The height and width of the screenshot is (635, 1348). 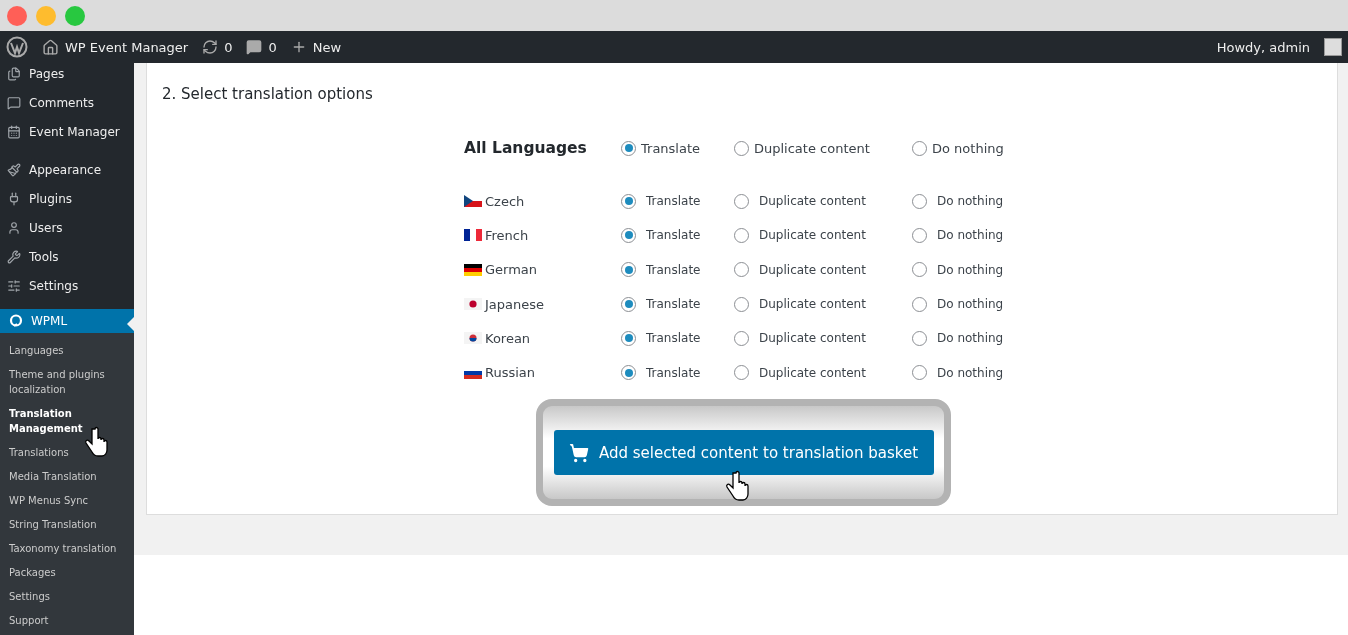 I want to click on submenu-item: String Translation, so click(x=65, y=527).